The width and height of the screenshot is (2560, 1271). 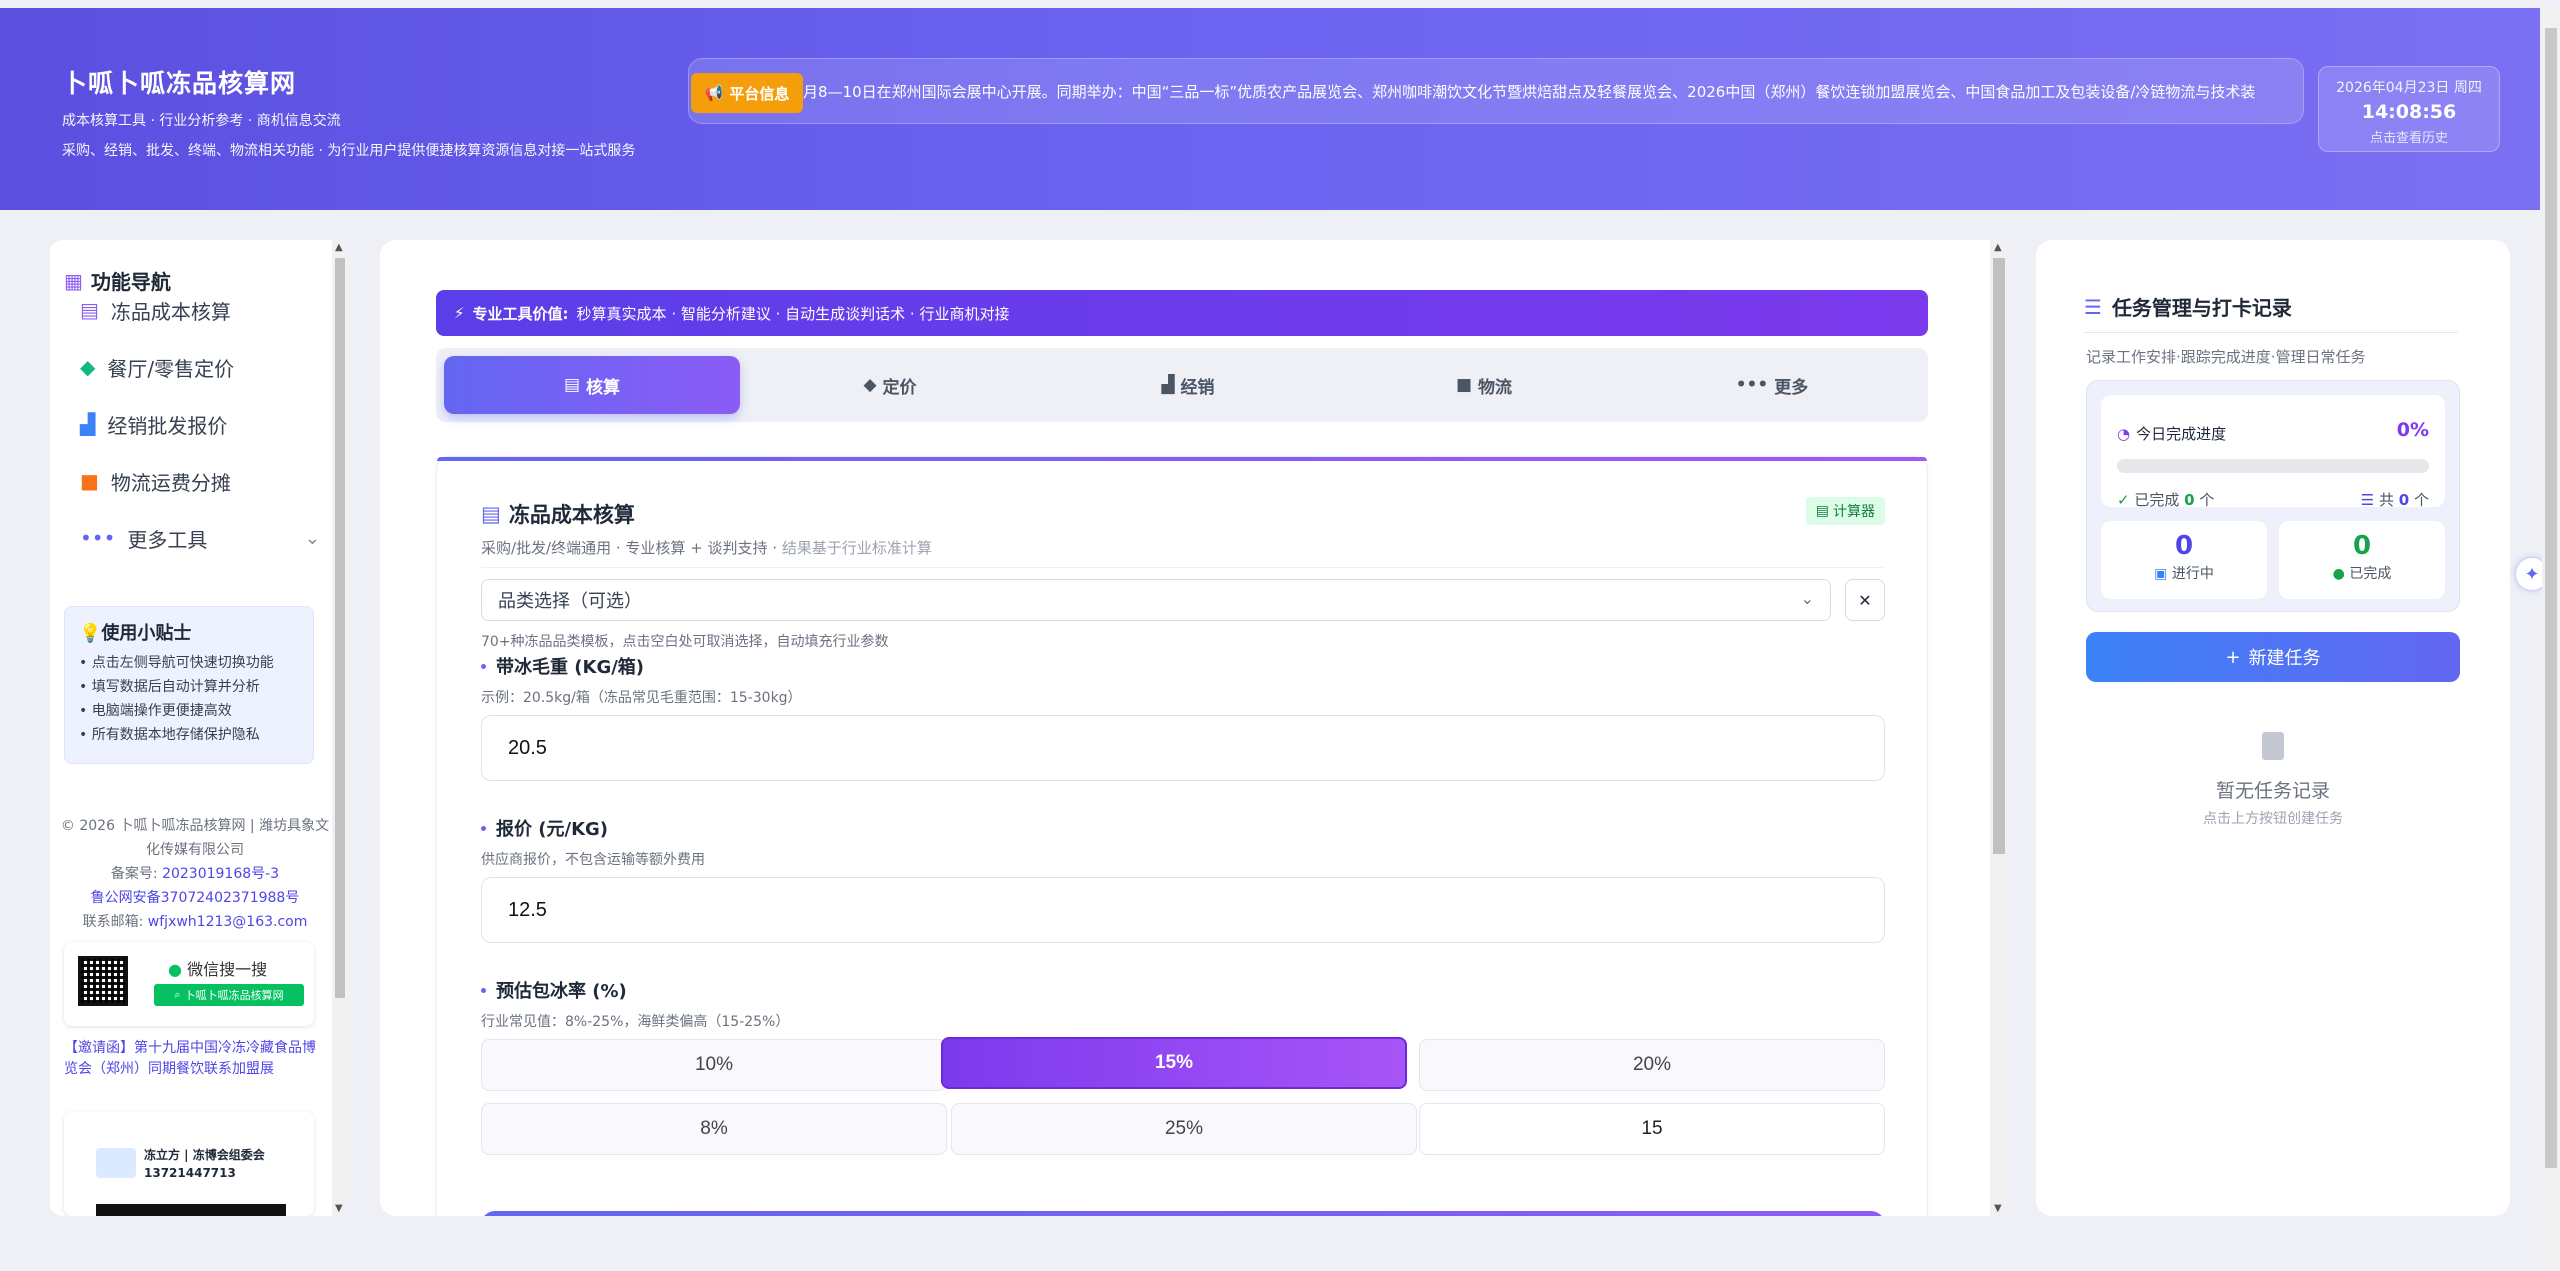 What do you see at coordinates (195, 898) in the screenshot?
I see `police-link: 鲁公网安备37072402371988号` at bounding box center [195, 898].